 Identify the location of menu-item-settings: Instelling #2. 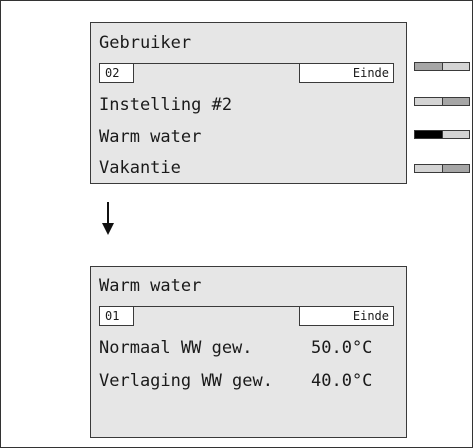
(165, 105).